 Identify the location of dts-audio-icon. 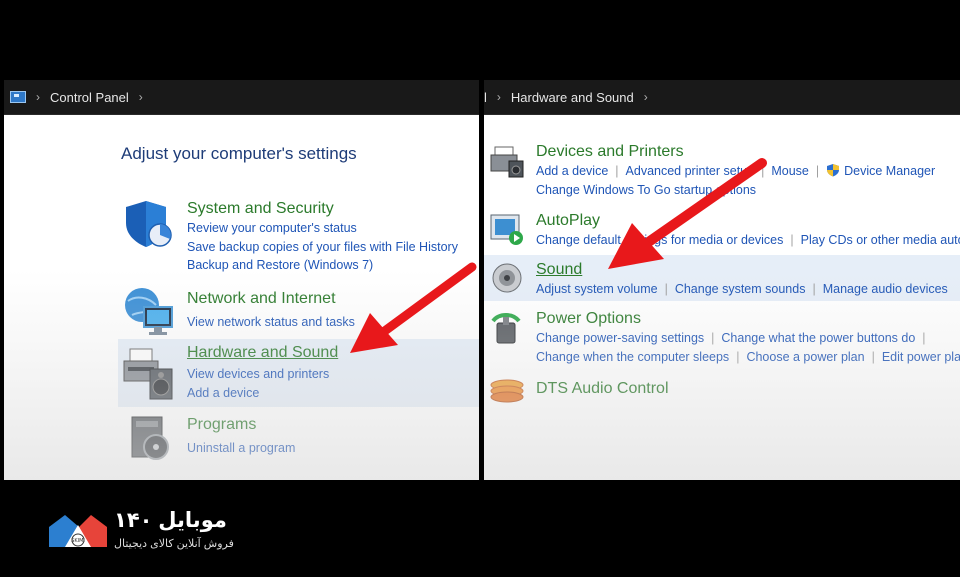
(507, 391).